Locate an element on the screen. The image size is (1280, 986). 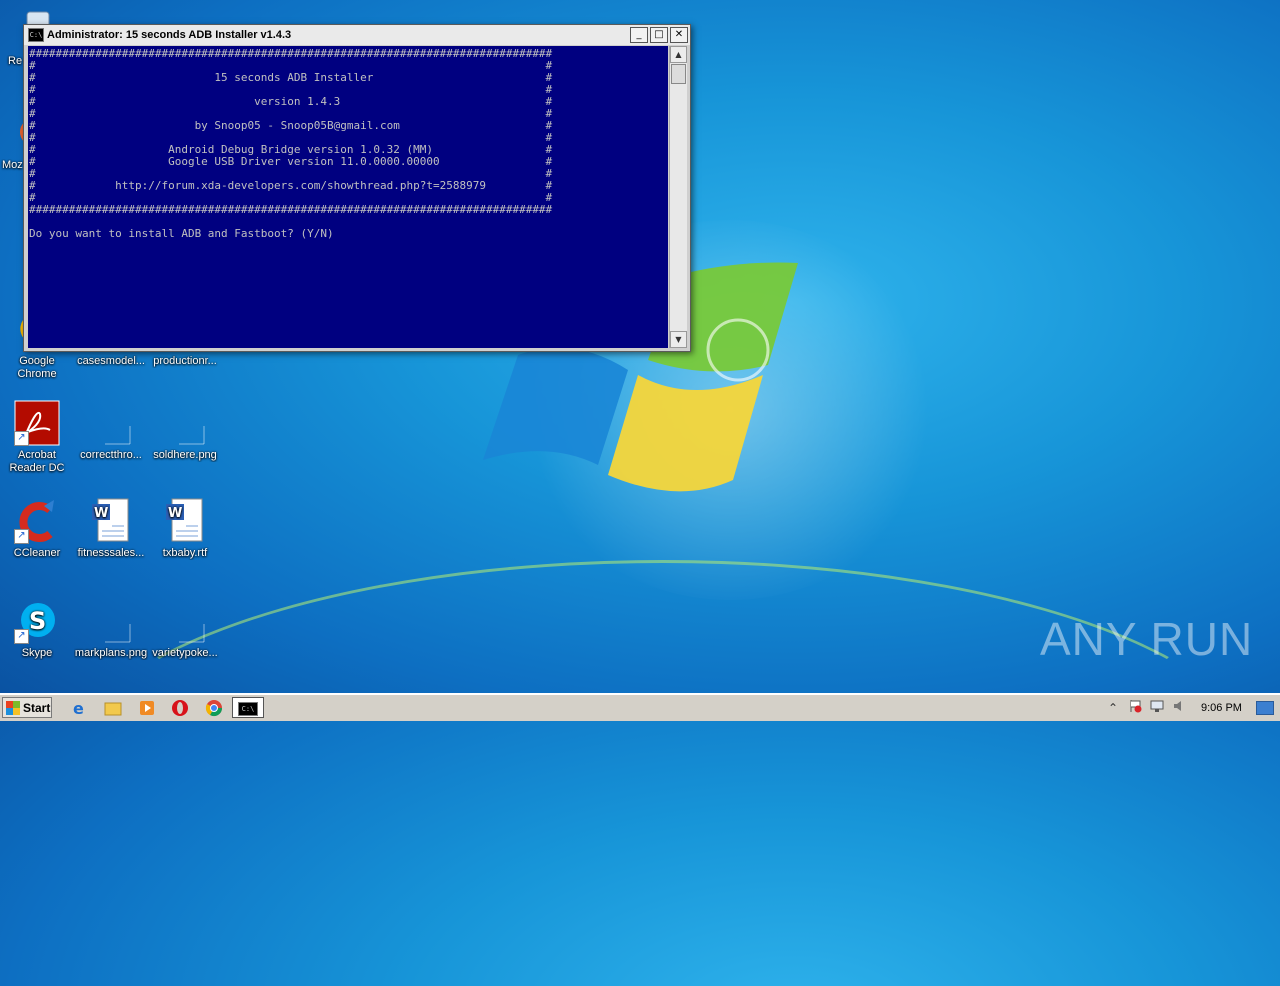
taskbar-cmd-button: C:\ is located at coordinates (248, 707).